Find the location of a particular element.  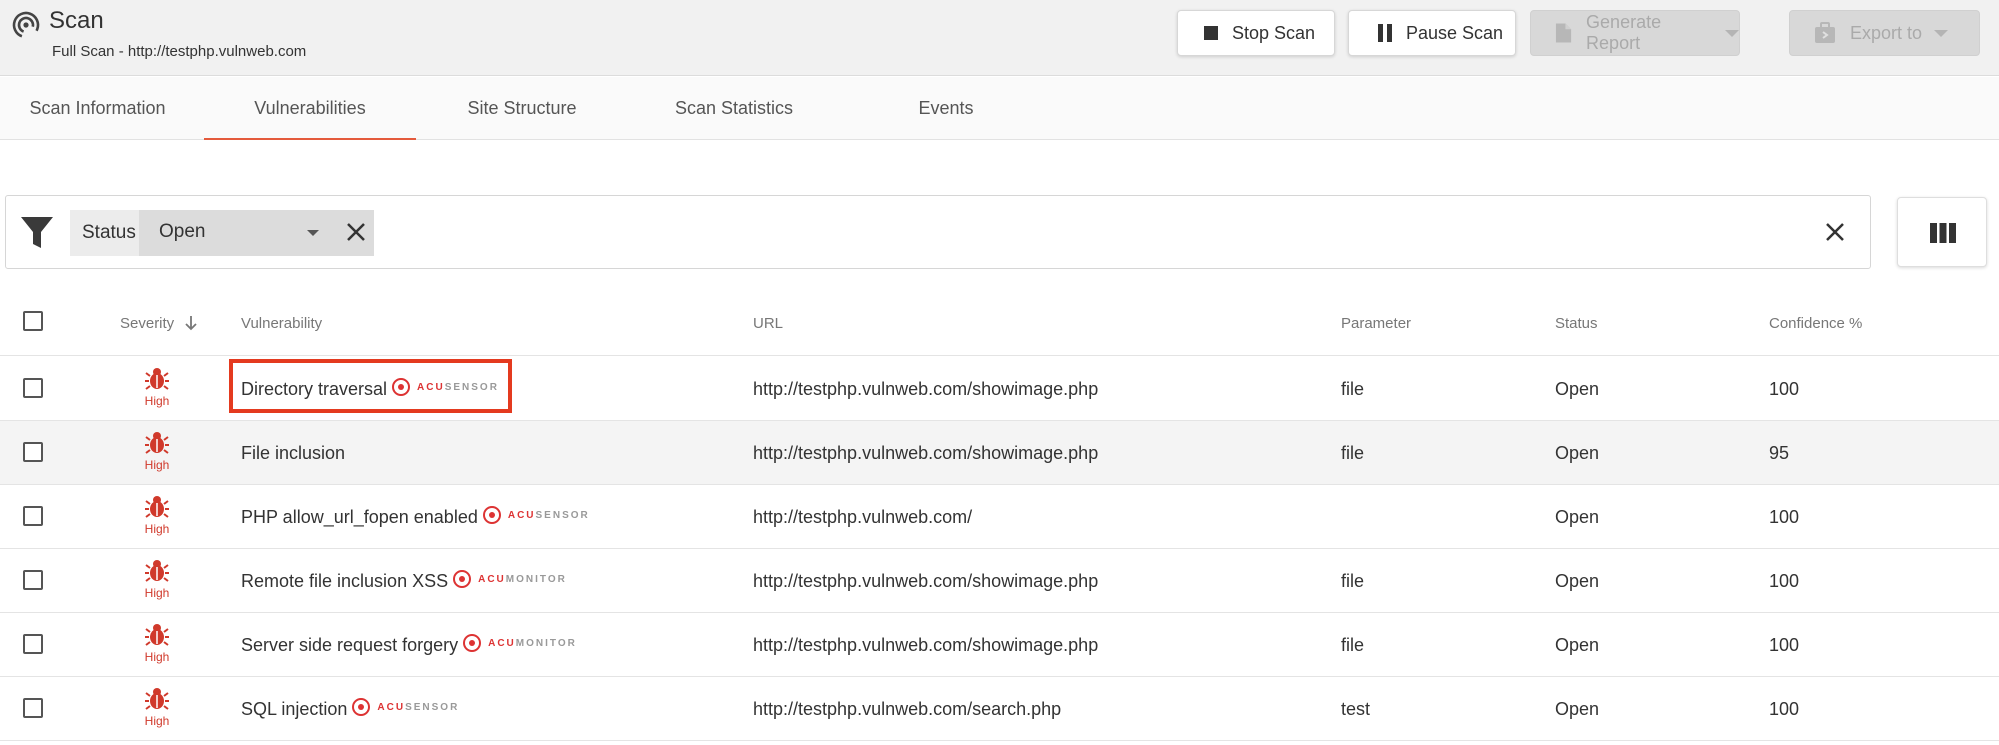

vulnerability-title: SQL injection is located at coordinates (294, 708).